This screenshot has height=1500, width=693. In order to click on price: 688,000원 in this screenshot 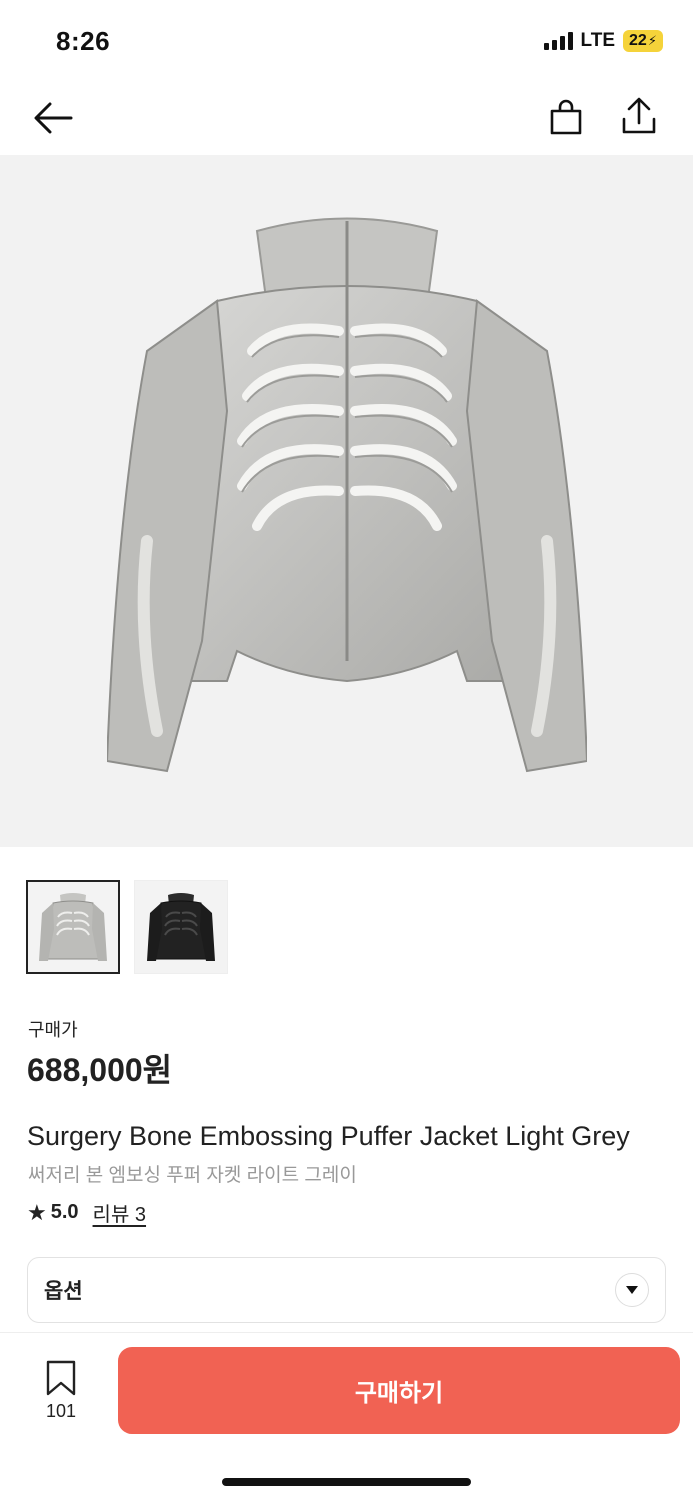, I will do `click(100, 1070)`.